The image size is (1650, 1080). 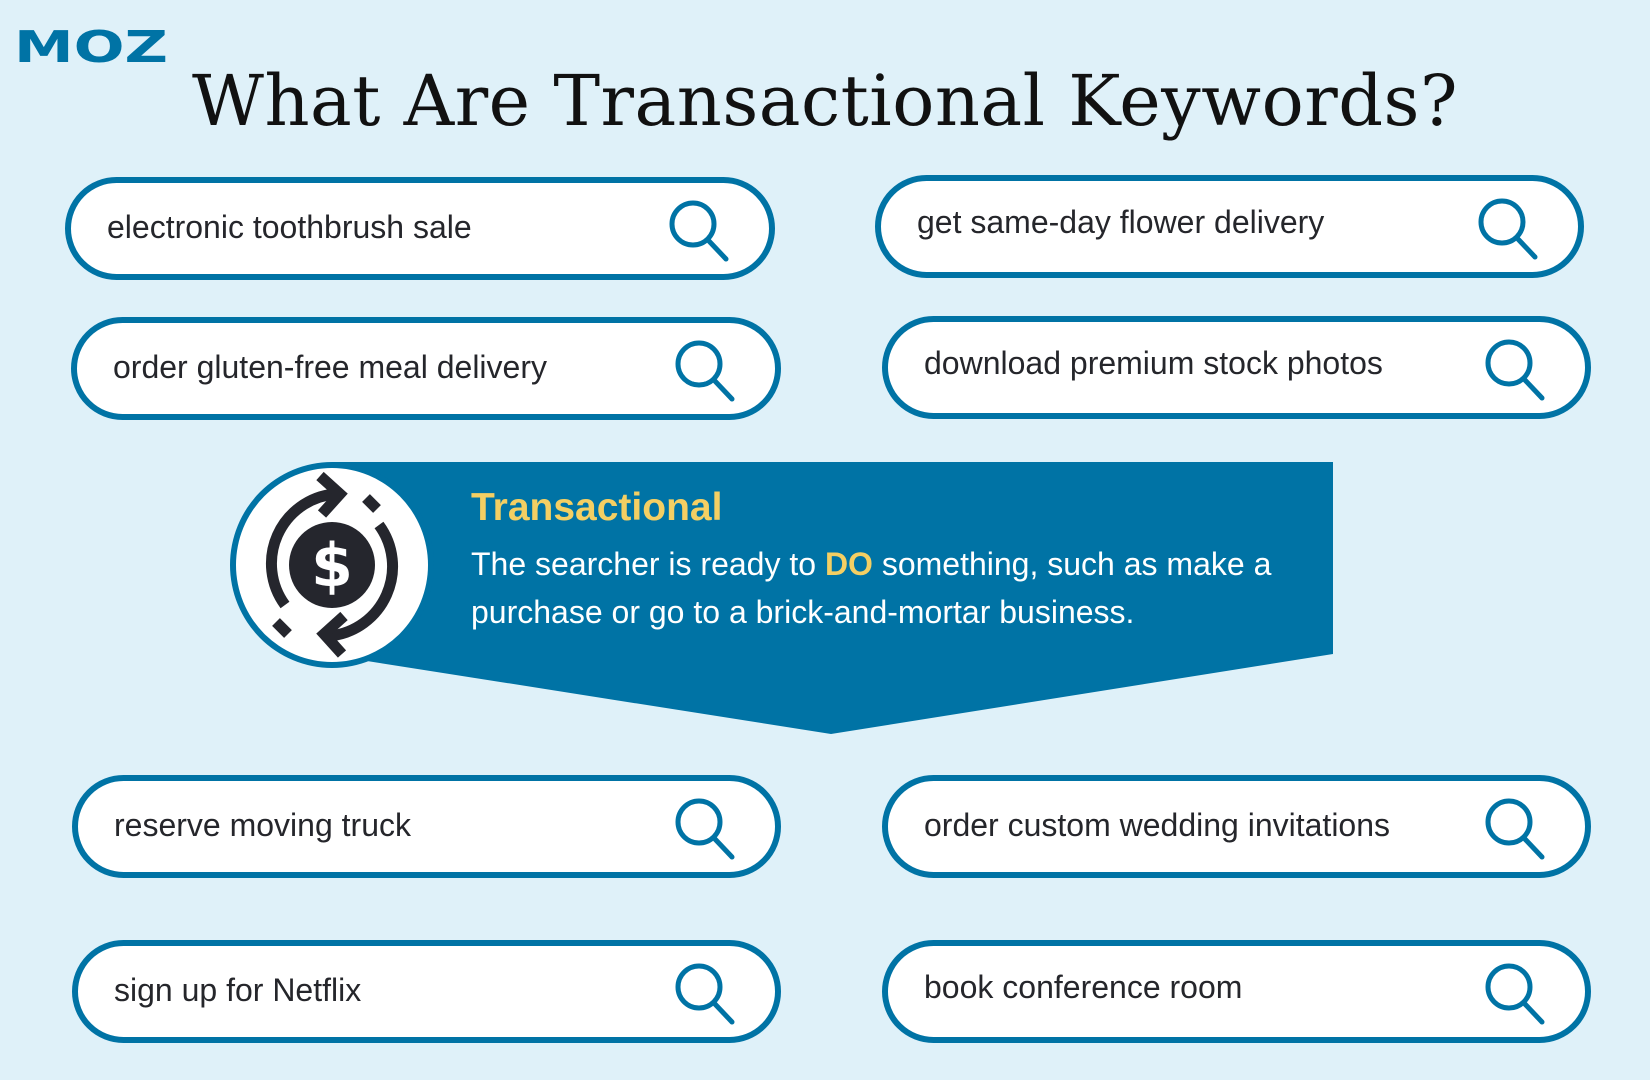 What do you see at coordinates (262, 825) in the screenshot?
I see `search-query: reserve moving truck` at bounding box center [262, 825].